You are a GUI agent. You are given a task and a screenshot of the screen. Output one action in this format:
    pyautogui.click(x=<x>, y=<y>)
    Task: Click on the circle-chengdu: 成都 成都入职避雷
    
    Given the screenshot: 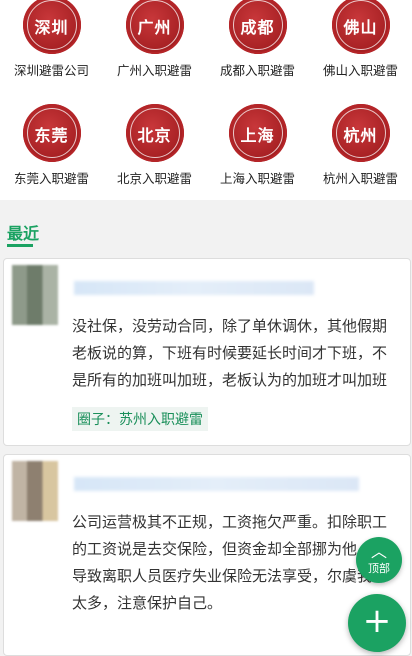 What is the action you would take?
    pyautogui.click(x=257, y=39)
    